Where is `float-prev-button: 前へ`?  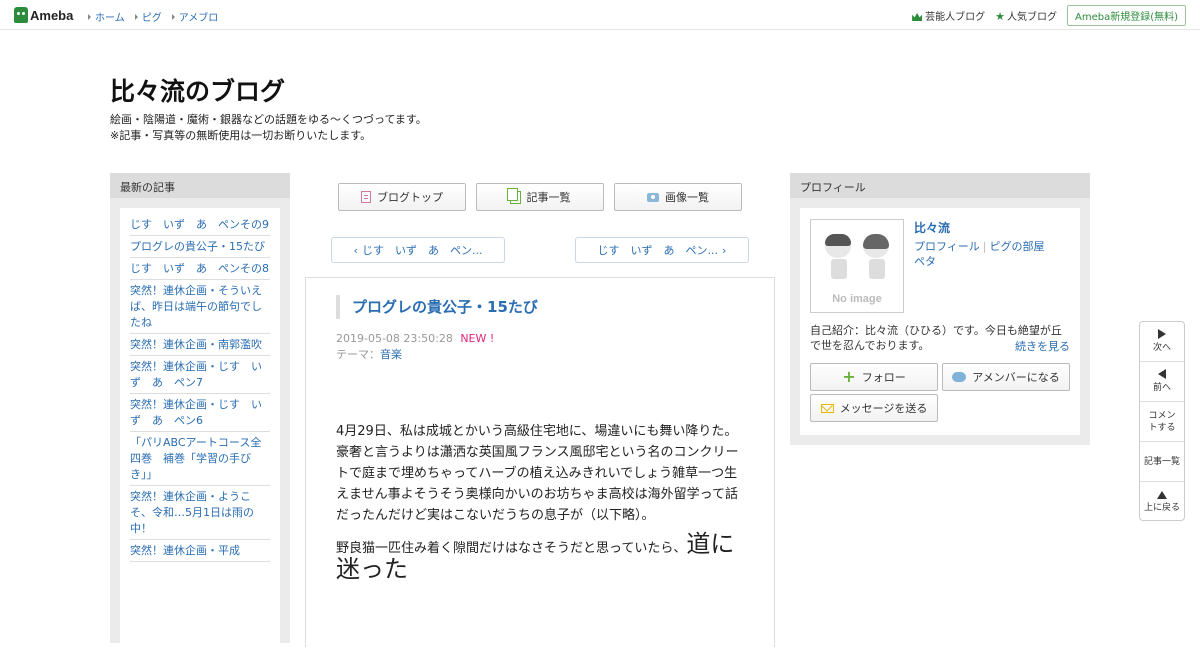
float-prev-button: 前へ is located at coordinates (1162, 382).